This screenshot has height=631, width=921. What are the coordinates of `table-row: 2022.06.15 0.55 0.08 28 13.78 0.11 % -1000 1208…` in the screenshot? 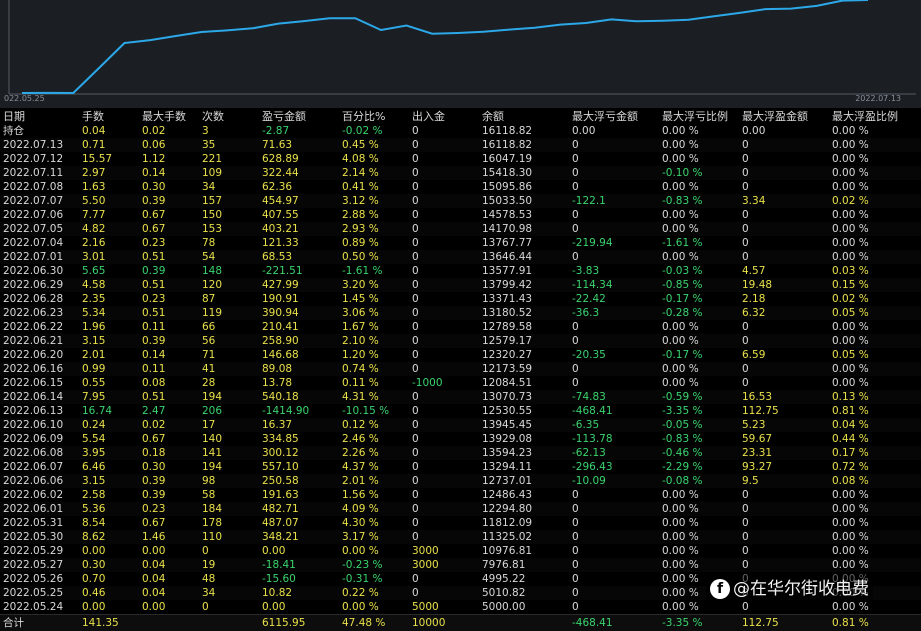 It's located at (460, 383).